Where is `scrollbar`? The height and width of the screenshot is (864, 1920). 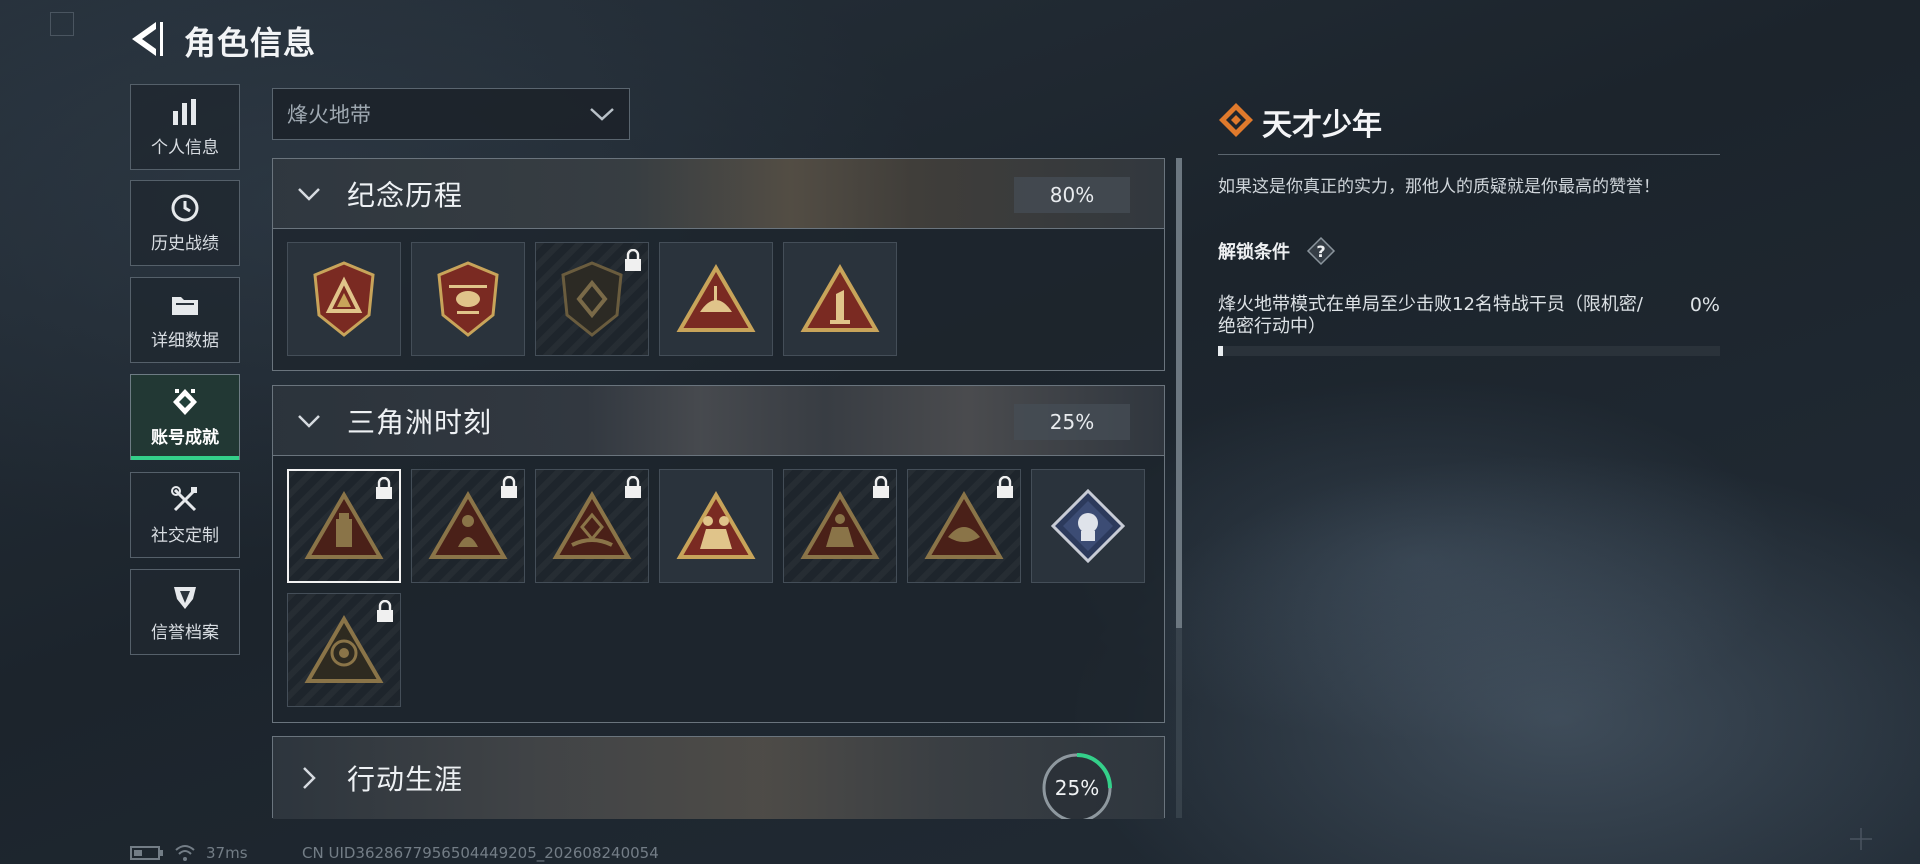 scrollbar is located at coordinates (1179, 488).